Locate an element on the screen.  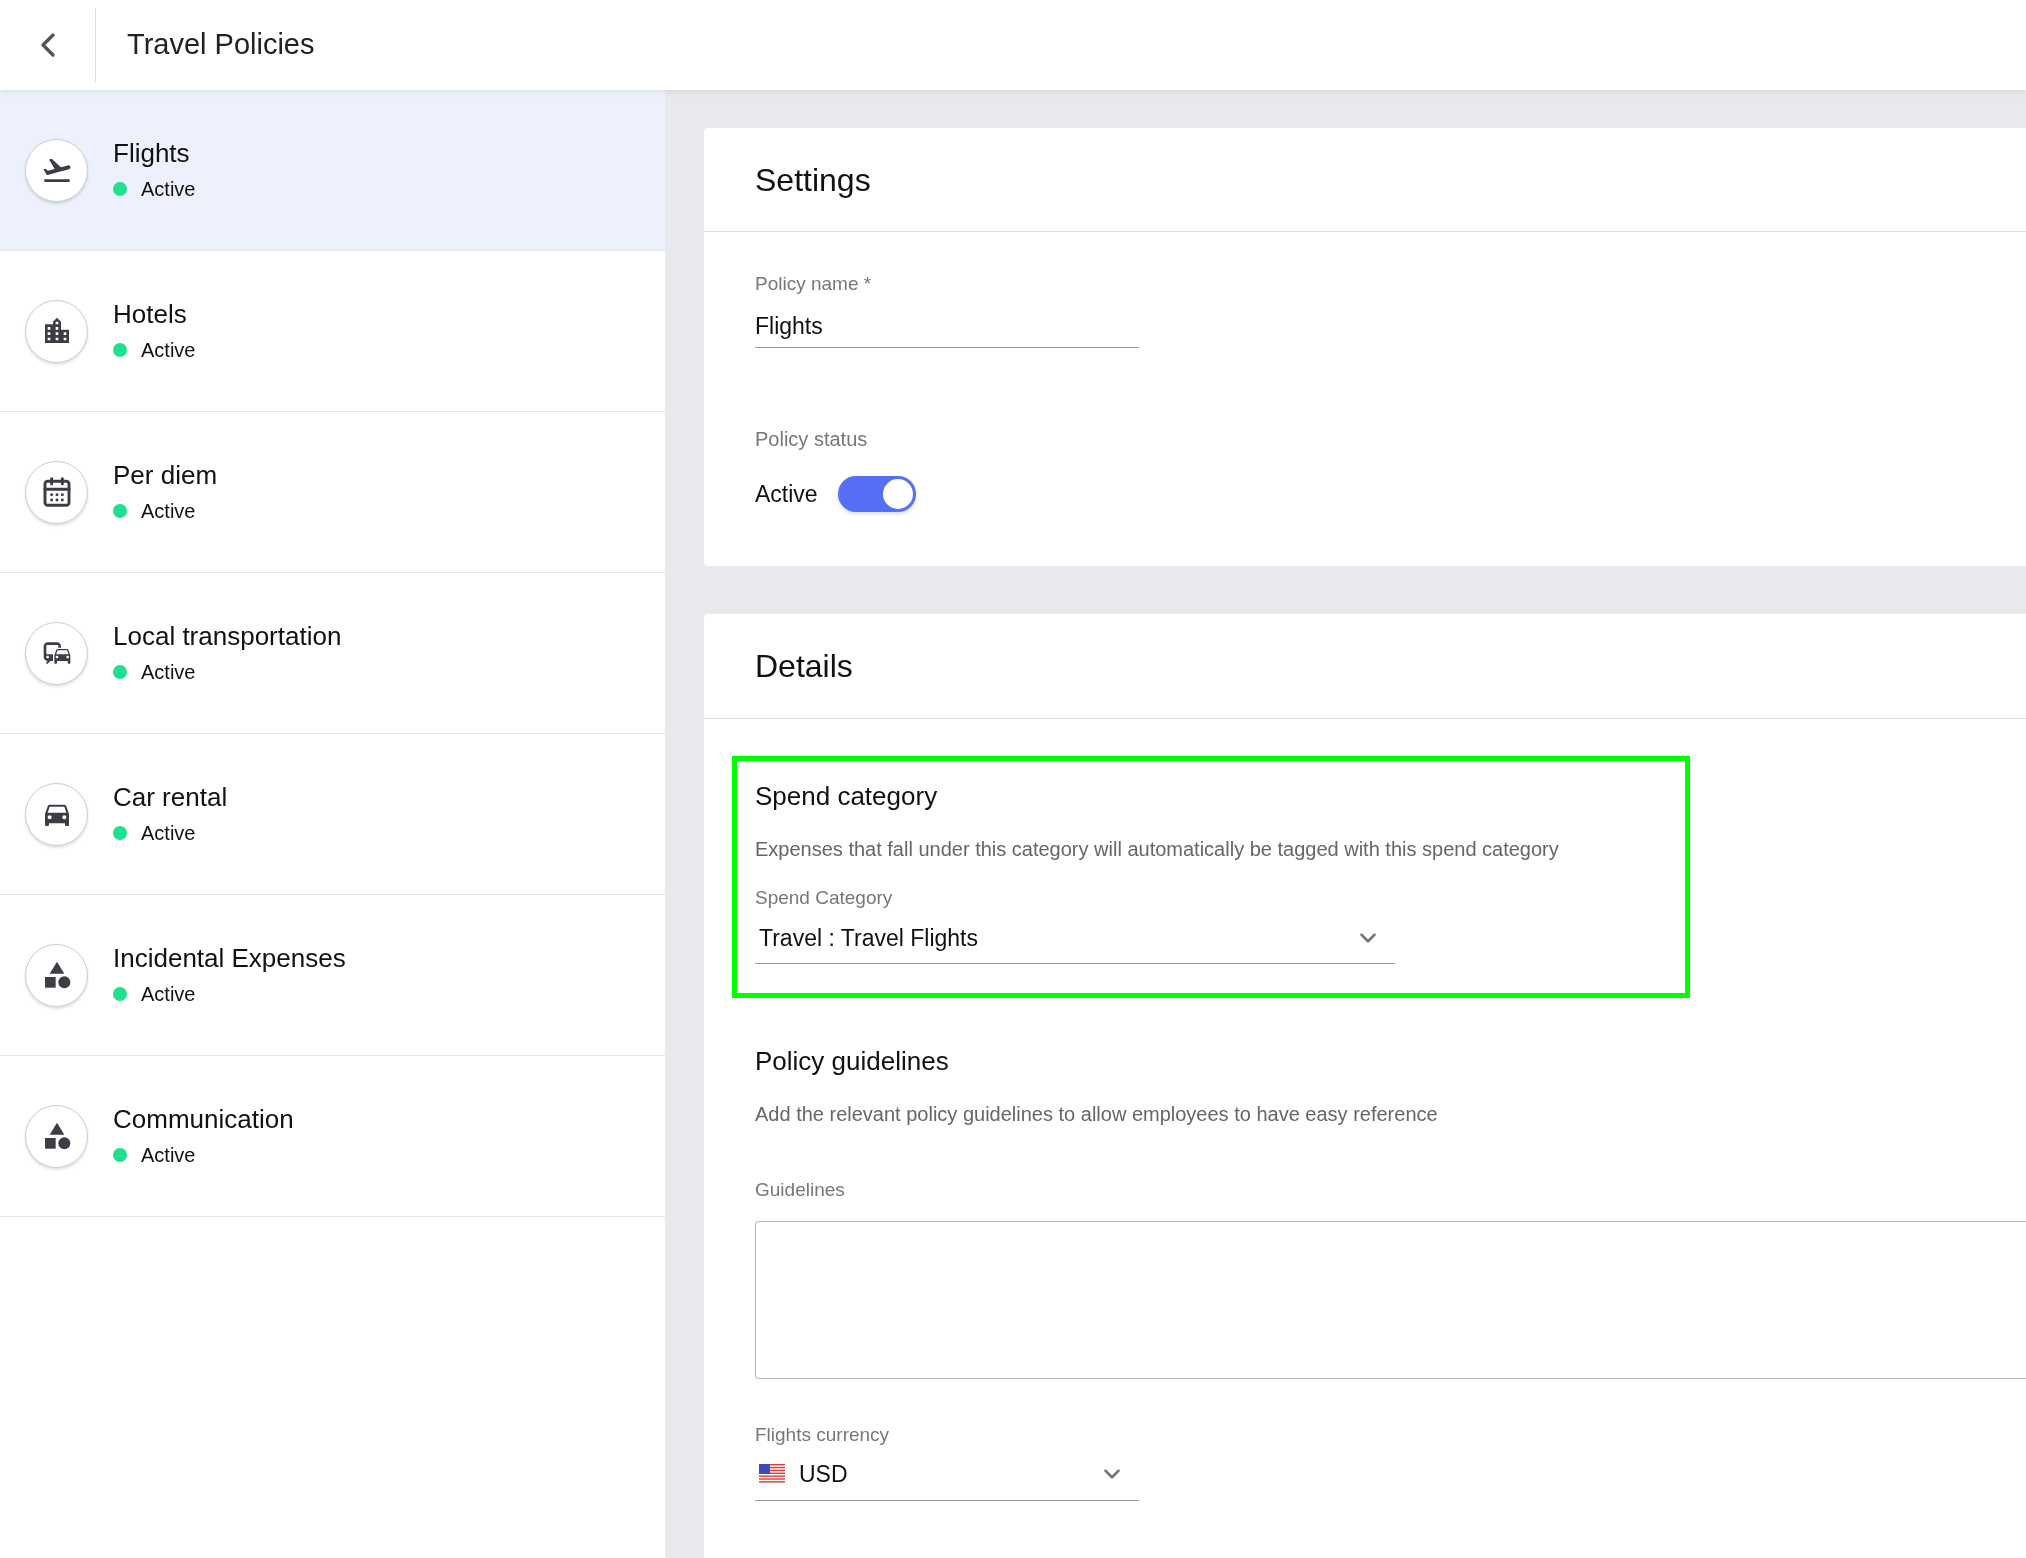
guidelines-field is located at coordinates (1390, 1299).